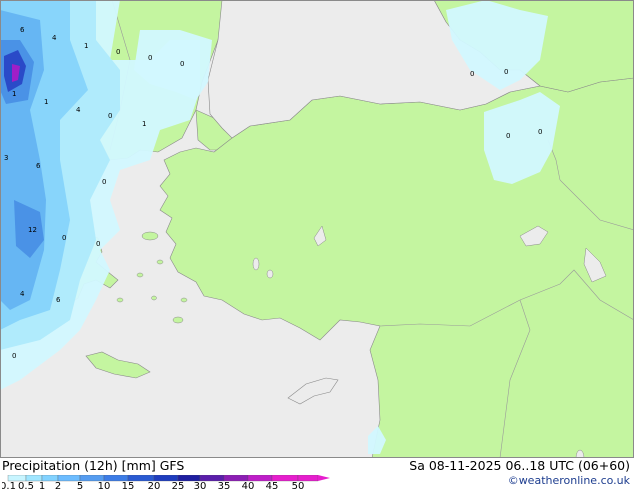 The height and width of the screenshot is (490, 634). I want to click on legend-tick-label: 50, so click(298, 485).